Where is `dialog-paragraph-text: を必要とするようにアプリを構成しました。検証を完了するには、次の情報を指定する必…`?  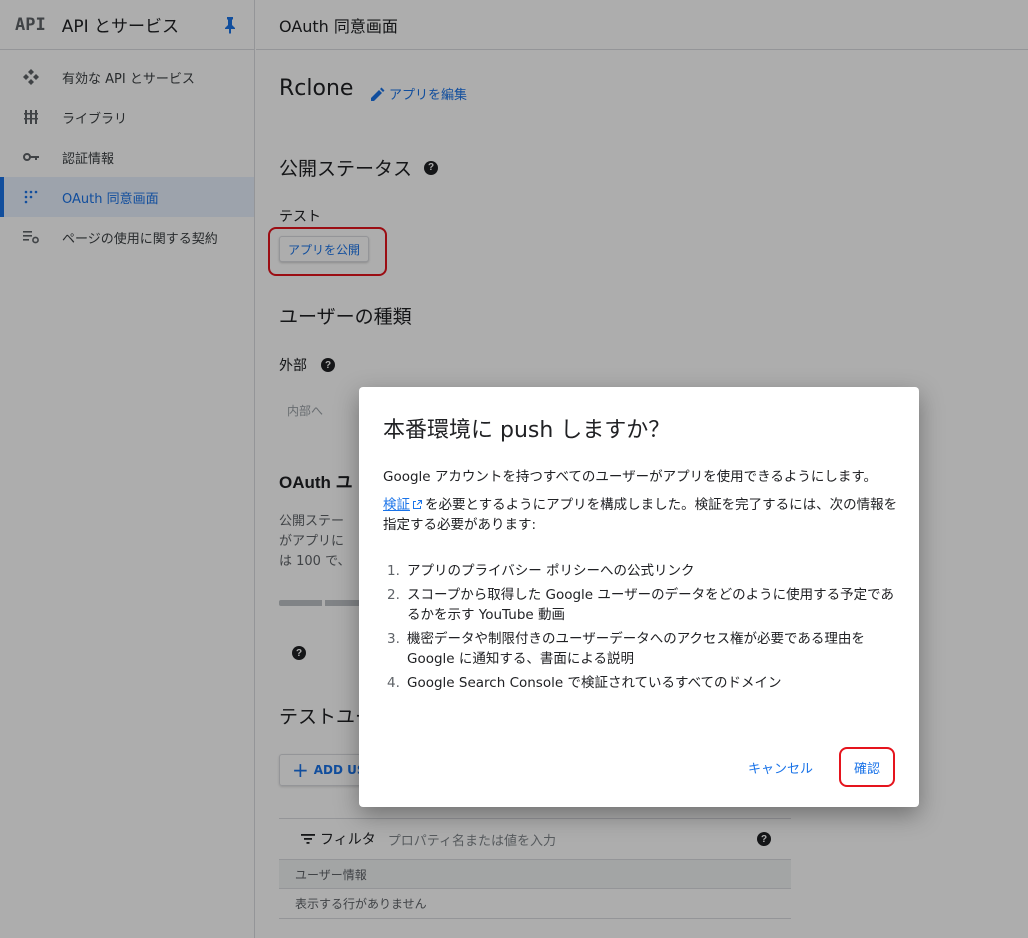
dialog-paragraph-text: を必要とするようにアプリを構成しました。検証を完了するには、次の情報を指定する必… is located at coordinates (640, 515).